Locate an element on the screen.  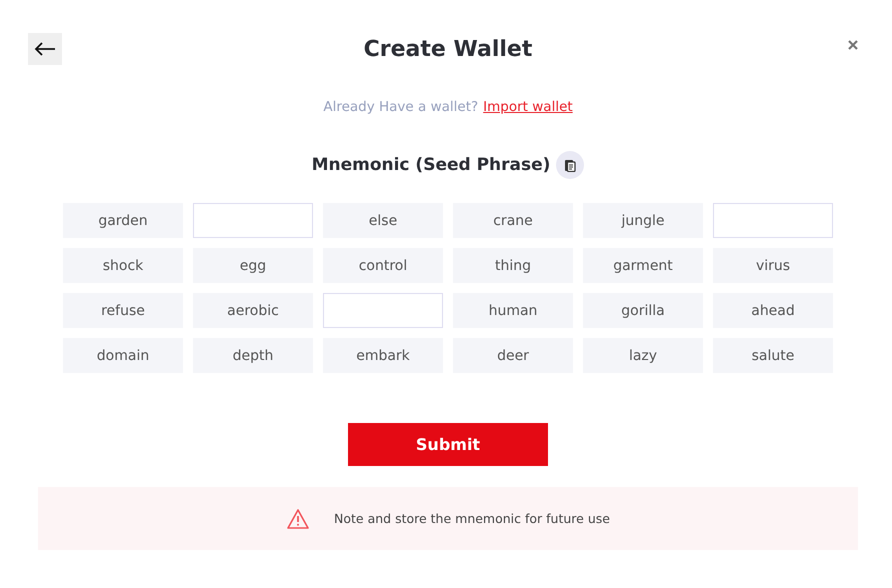
copy-button is located at coordinates (570, 165).